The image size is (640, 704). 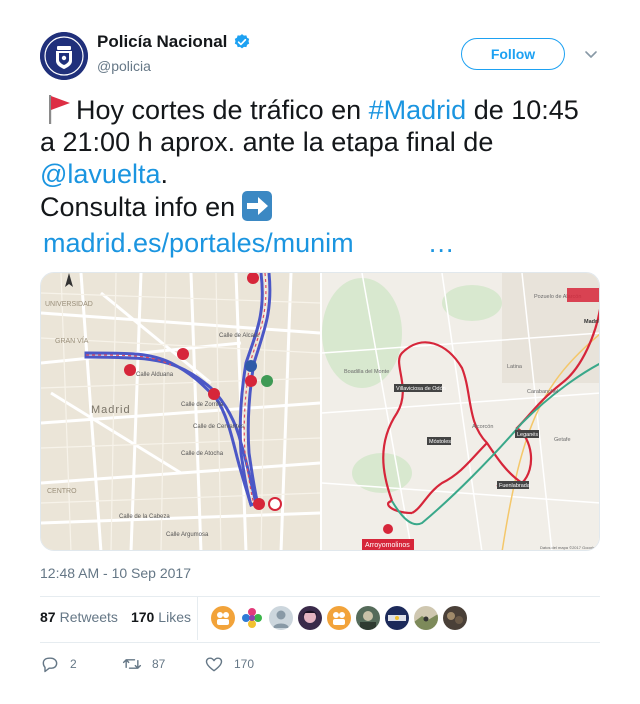 I want to click on tweet-line-3: @lavuelta., so click(x=325, y=174).